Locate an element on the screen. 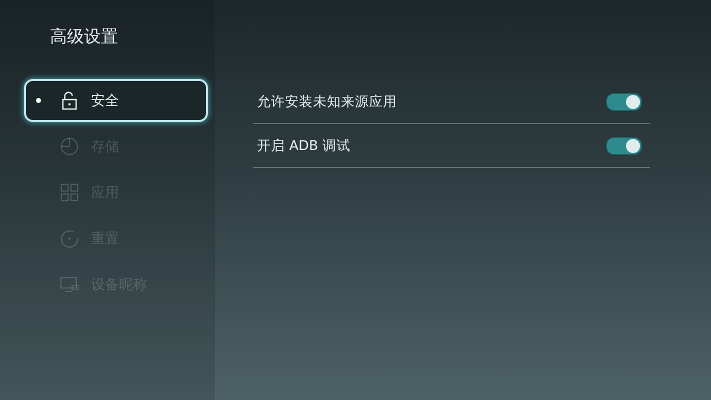 The height and width of the screenshot is (400, 711). reset-icon is located at coordinates (69, 238).